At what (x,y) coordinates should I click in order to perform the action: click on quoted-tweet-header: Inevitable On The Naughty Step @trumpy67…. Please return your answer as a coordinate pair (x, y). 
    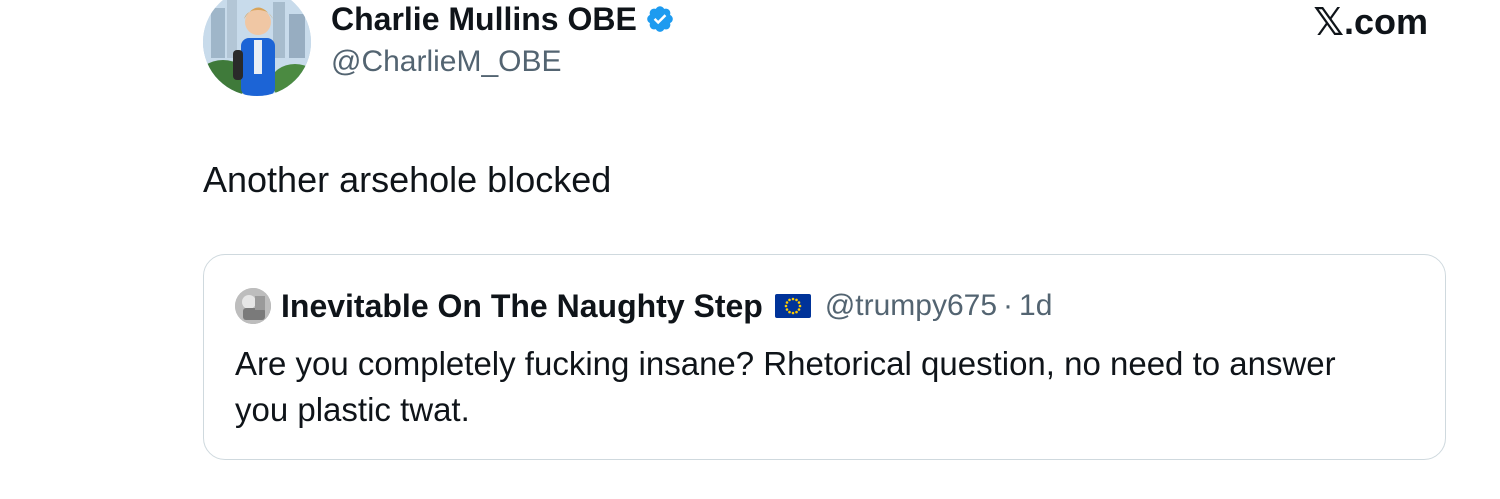
    Looking at the image, I should click on (643, 306).